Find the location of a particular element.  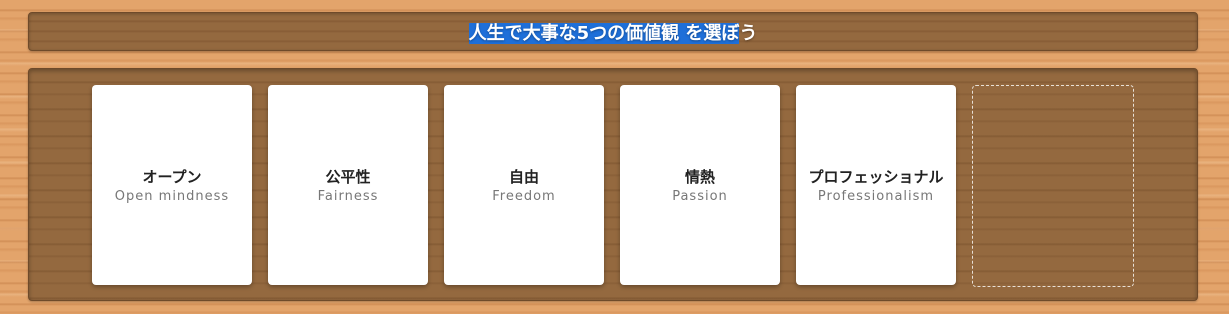

card-subtitle: Professionalism is located at coordinates (876, 196).